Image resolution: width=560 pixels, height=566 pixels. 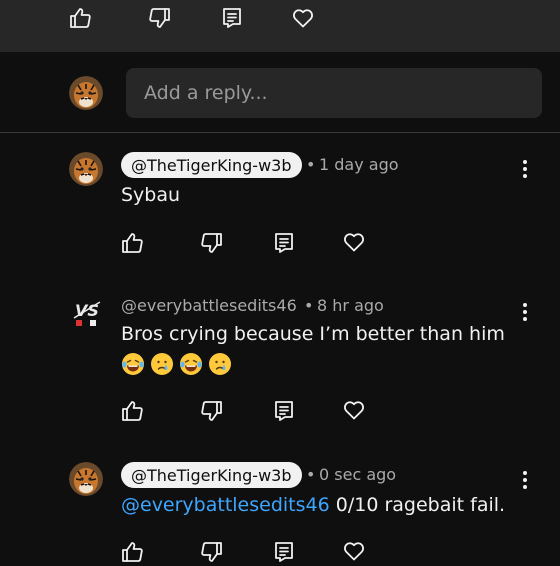 What do you see at coordinates (225, 505) in the screenshot?
I see `mention-link: @everybattlesedits46` at bounding box center [225, 505].